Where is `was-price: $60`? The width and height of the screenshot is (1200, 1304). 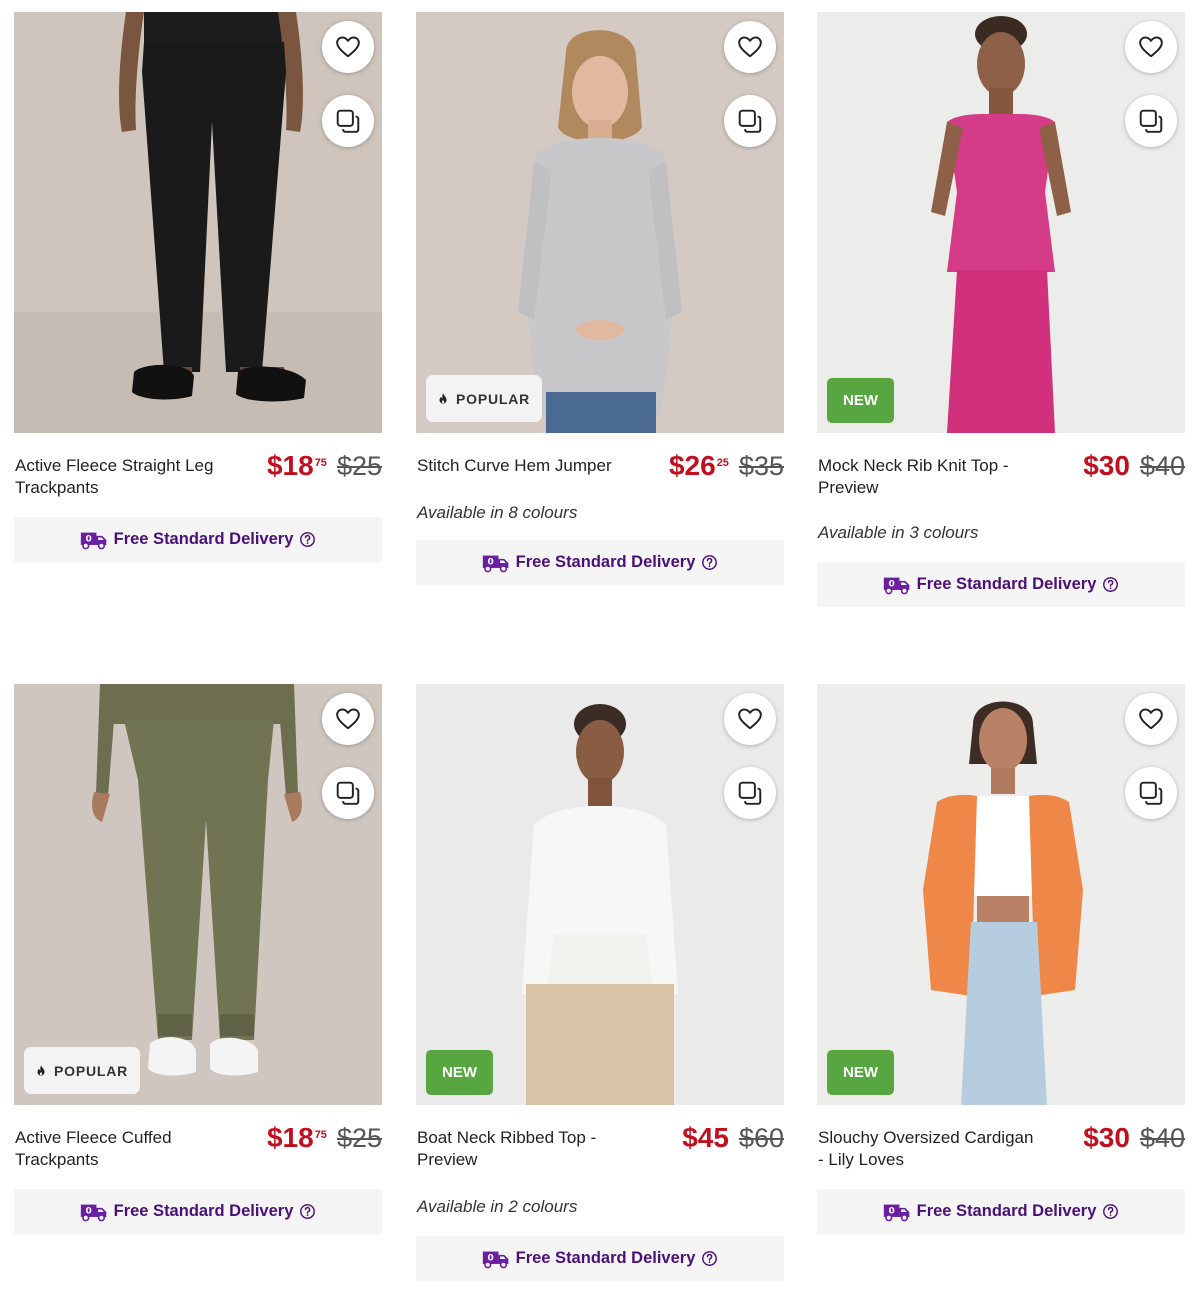 was-price: $60 is located at coordinates (761, 1138).